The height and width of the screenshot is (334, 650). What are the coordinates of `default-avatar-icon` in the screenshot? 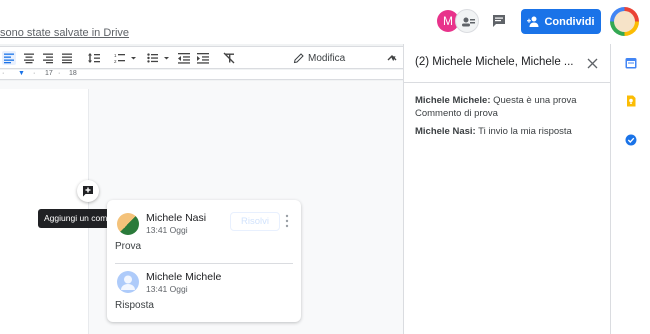 It's located at (128, 282).